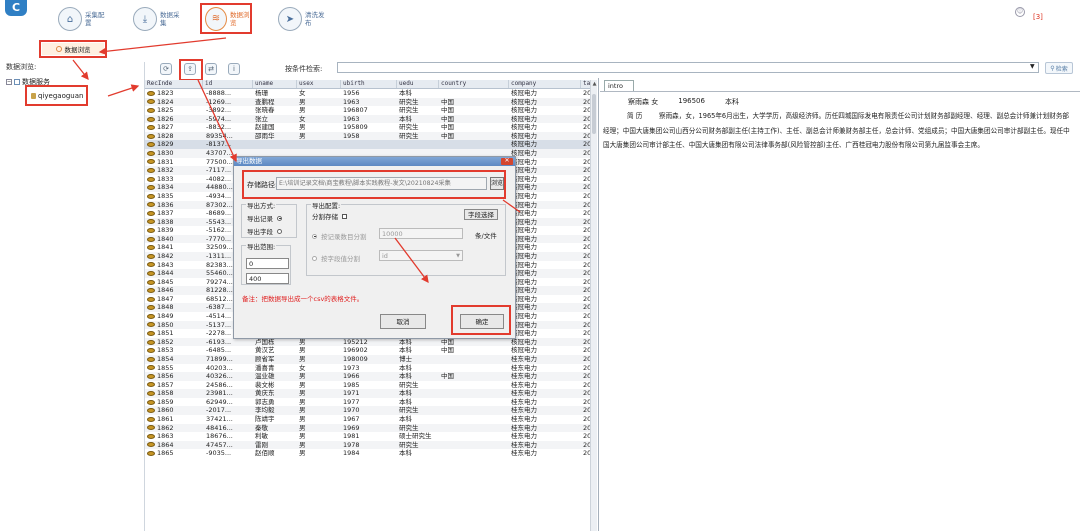 The width and height of the screenshot is (1080, 531). I want to click on column-header: usex, so click(319, 84).